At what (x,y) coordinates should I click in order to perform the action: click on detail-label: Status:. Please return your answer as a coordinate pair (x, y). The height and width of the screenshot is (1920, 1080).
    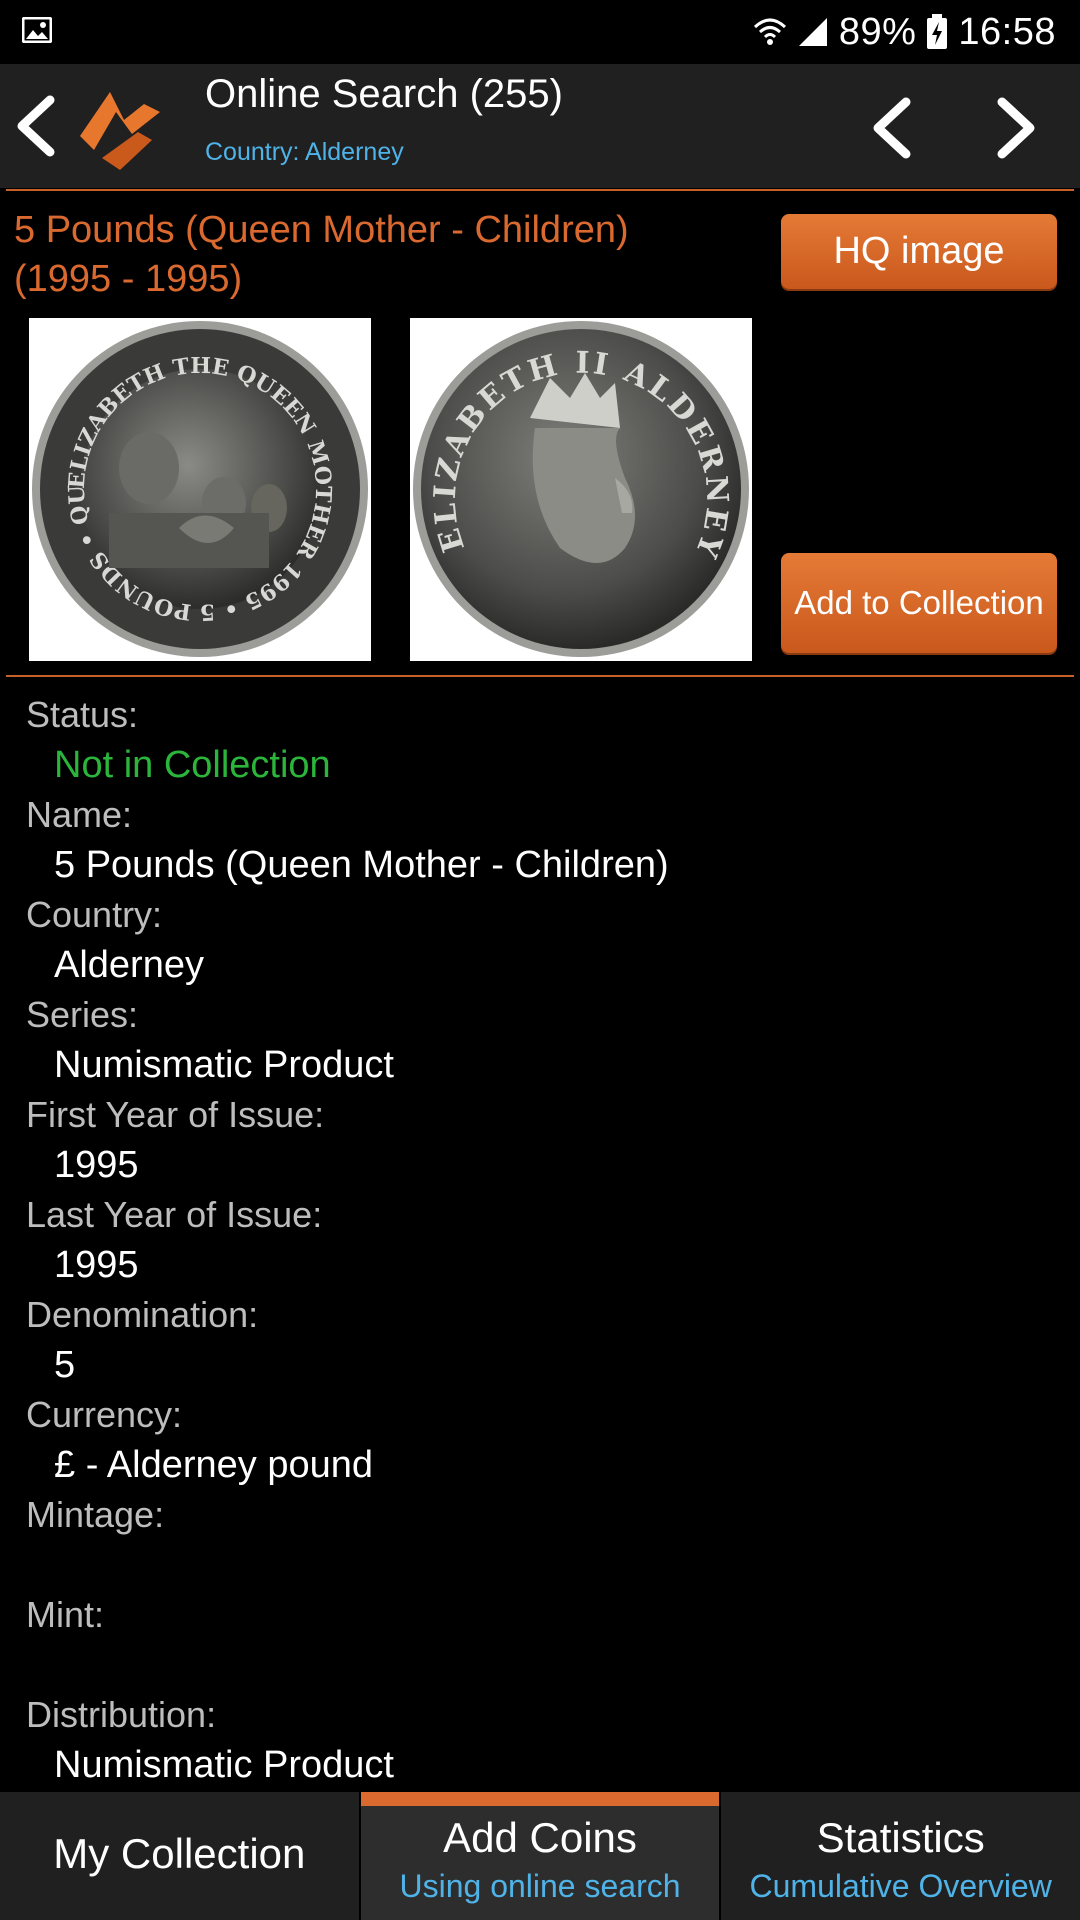
    Looking at the image, I should click on (82, 714).